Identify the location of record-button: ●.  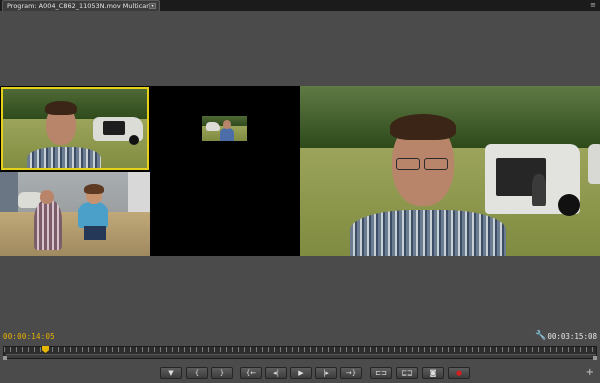
(459, 373).